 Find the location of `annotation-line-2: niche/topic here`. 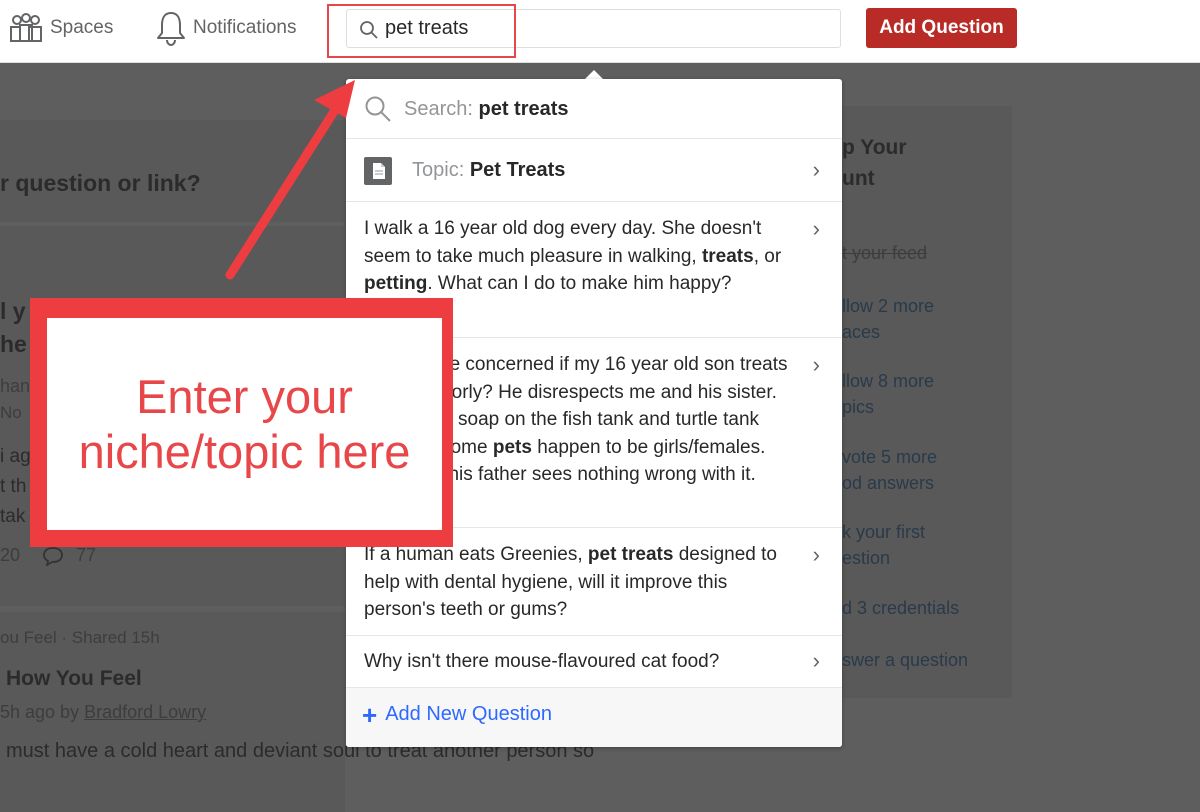

annotation-line-2: niche/topic here is located at coordinates (244, 451).